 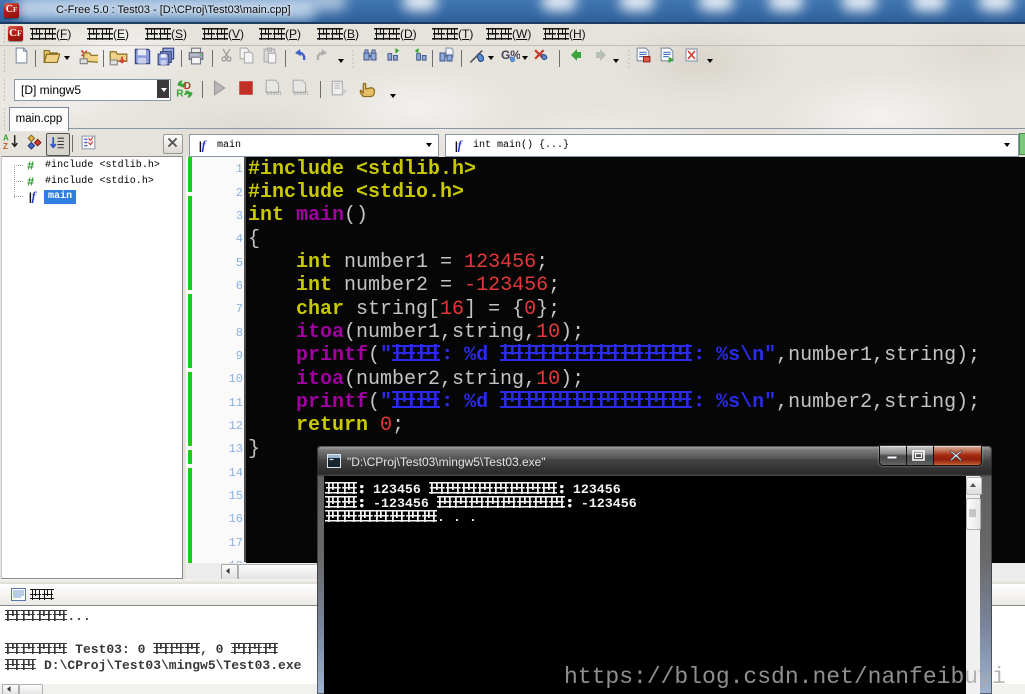 What do you see at coordinates (180, 94) in the screenshot?
I see `svg-text: R` at bounding box center [180, 94].